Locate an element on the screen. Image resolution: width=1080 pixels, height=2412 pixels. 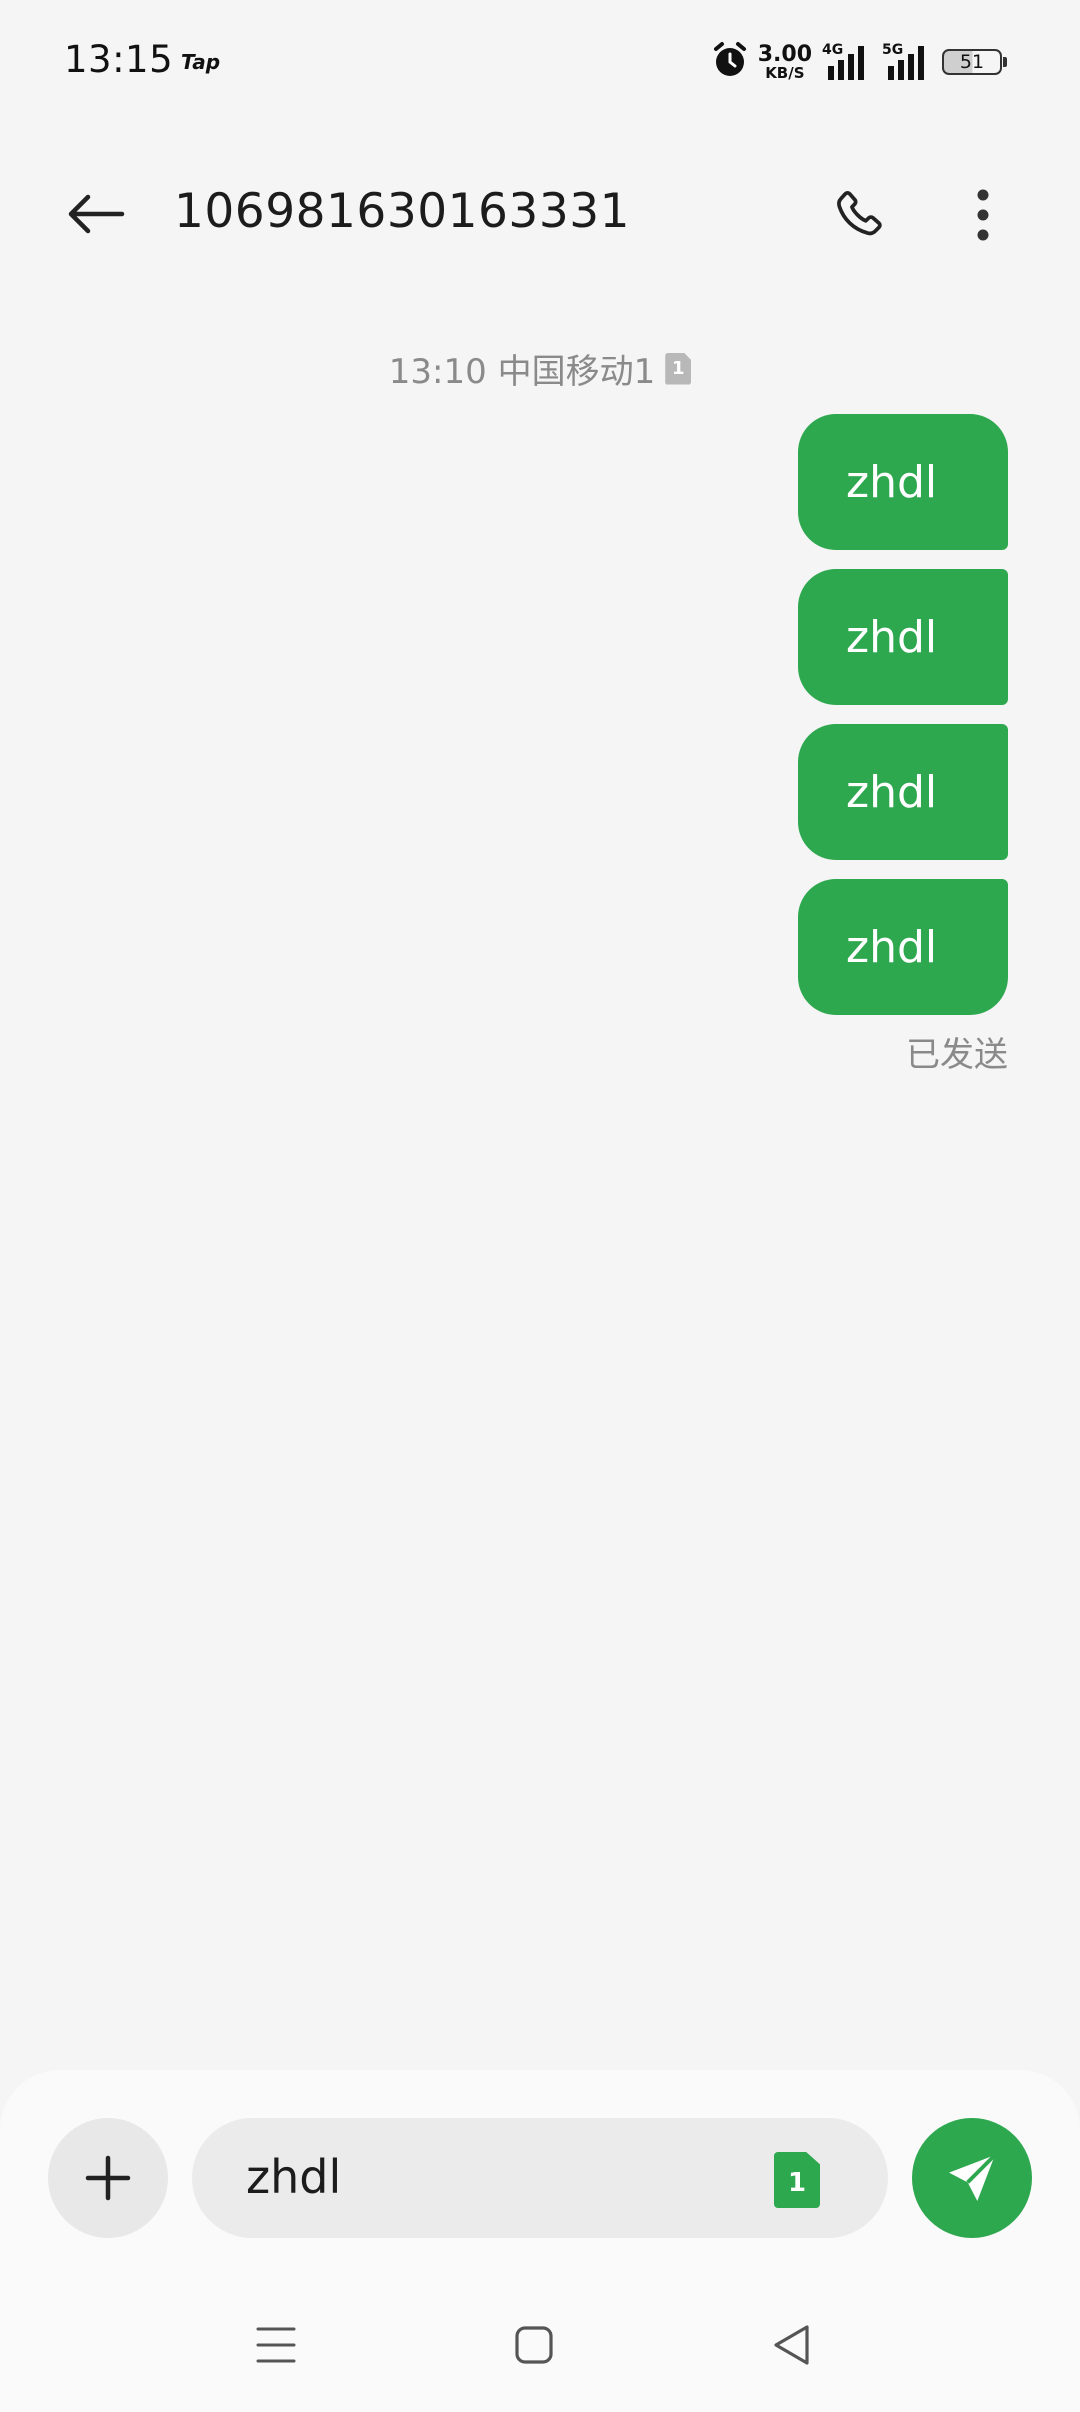
net-speed-value: 3.00 is located at coordinates (784, 54).